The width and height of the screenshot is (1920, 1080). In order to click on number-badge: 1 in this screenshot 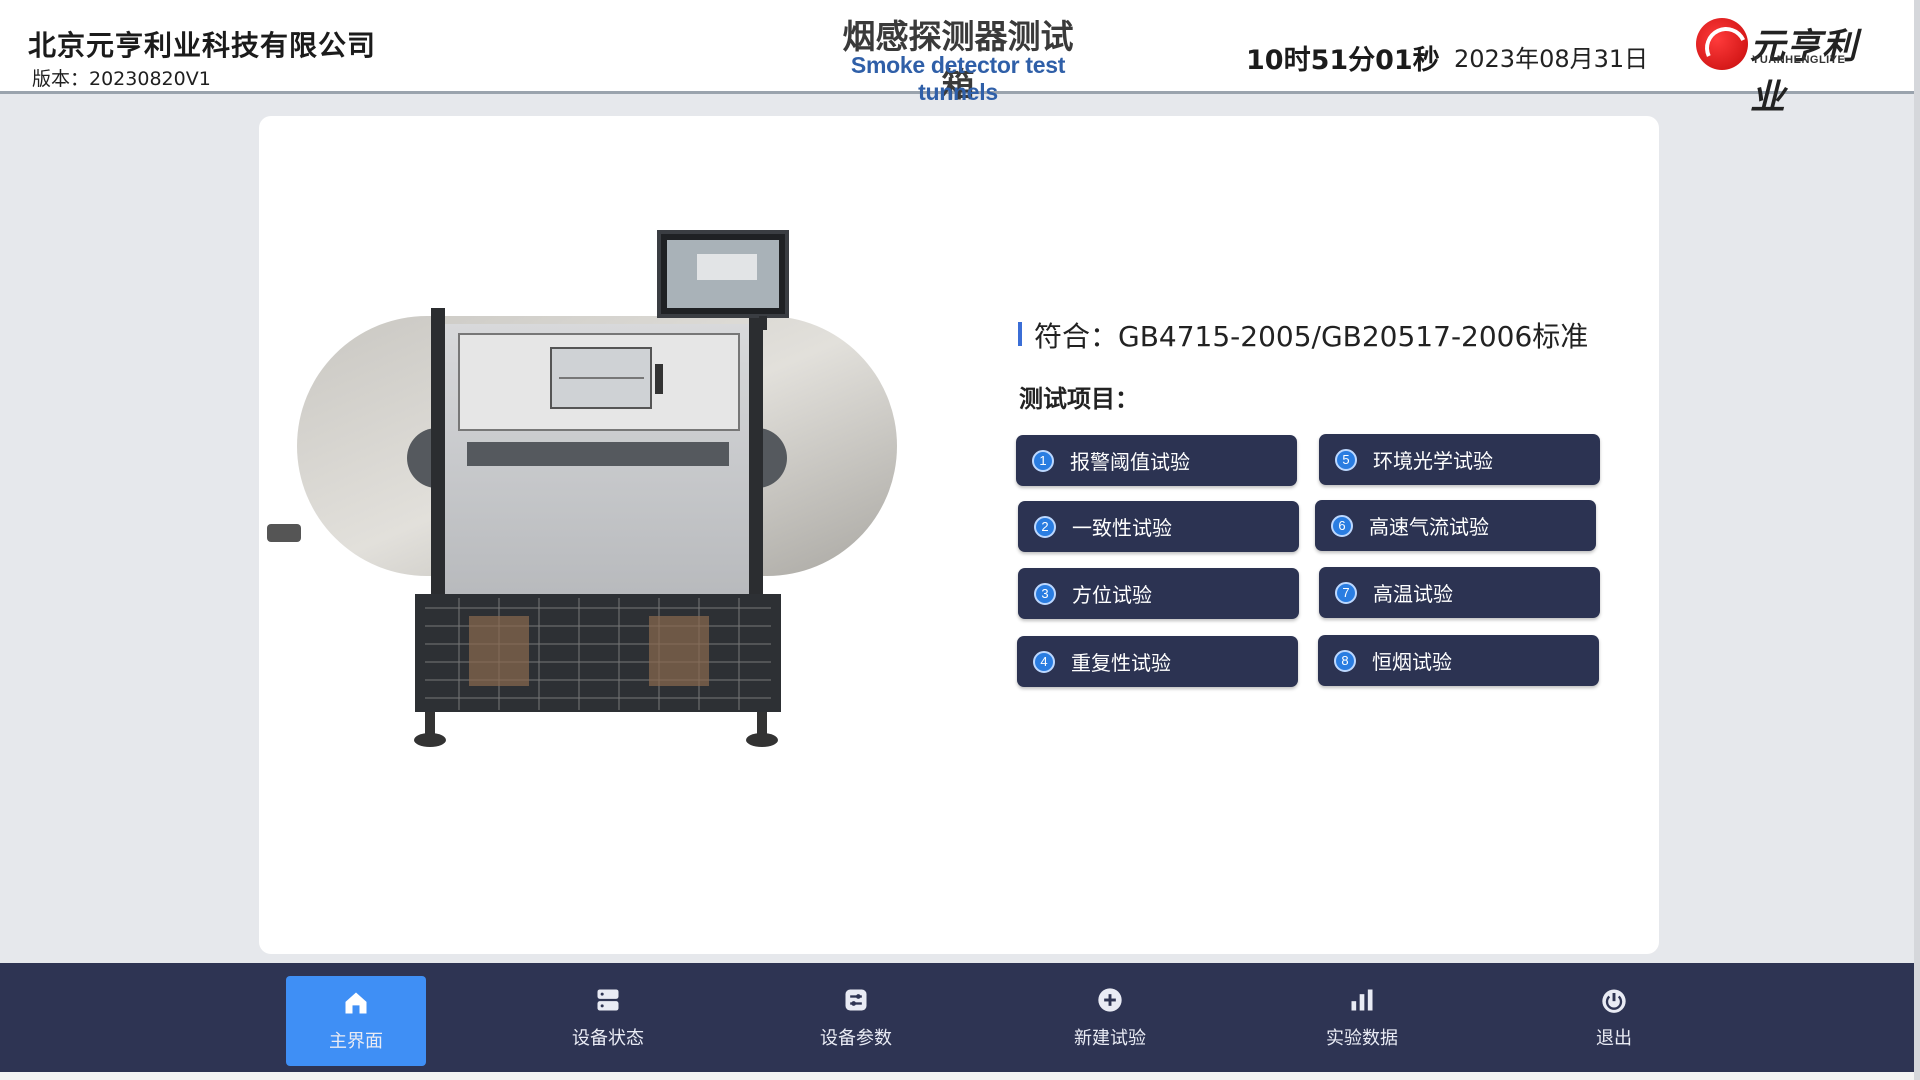, I will do `click(1043, 460)`.